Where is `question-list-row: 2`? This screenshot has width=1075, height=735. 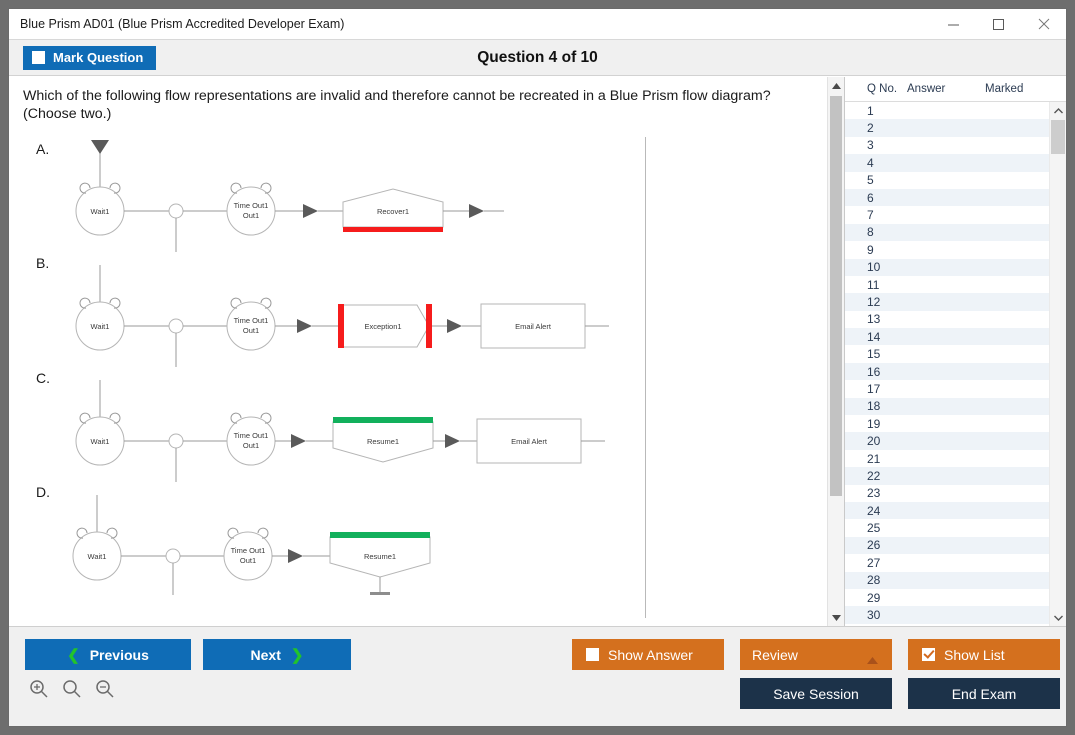
question-list-row: 2 is located at coordinates (947, 128).